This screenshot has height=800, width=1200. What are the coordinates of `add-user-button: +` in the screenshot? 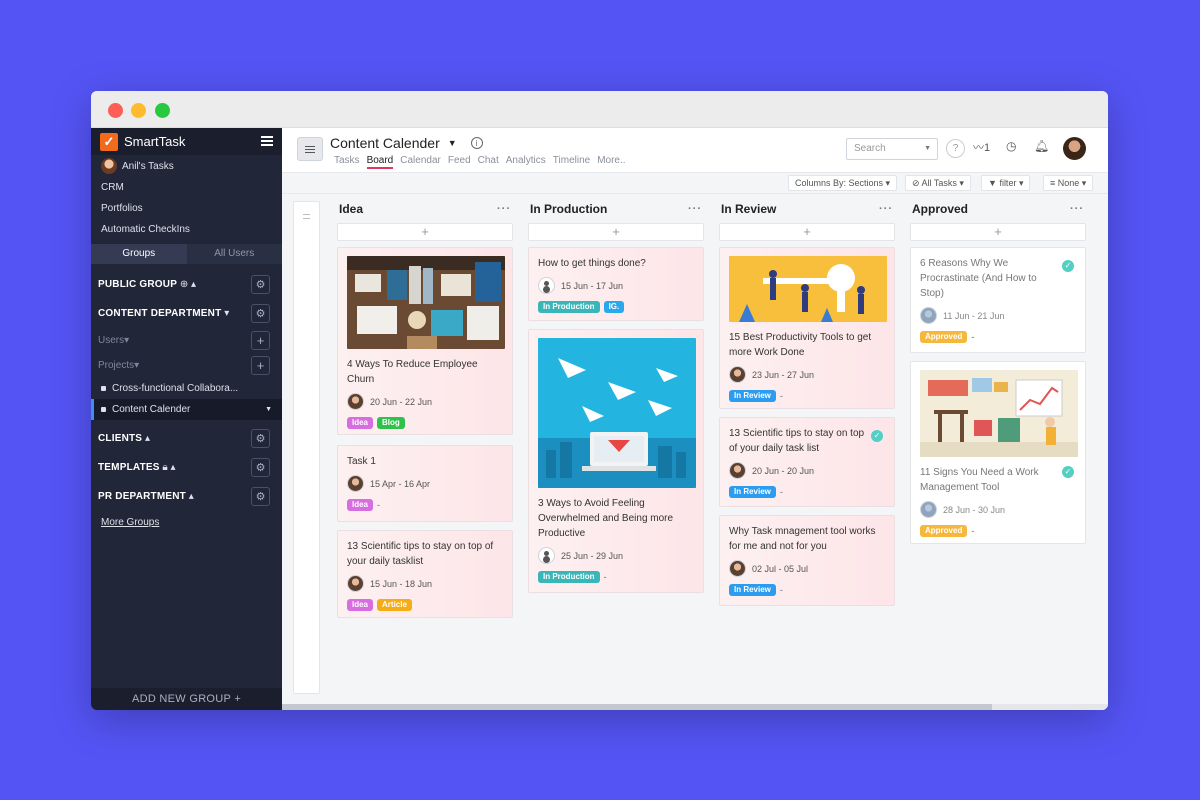 It's located at (260, 340).